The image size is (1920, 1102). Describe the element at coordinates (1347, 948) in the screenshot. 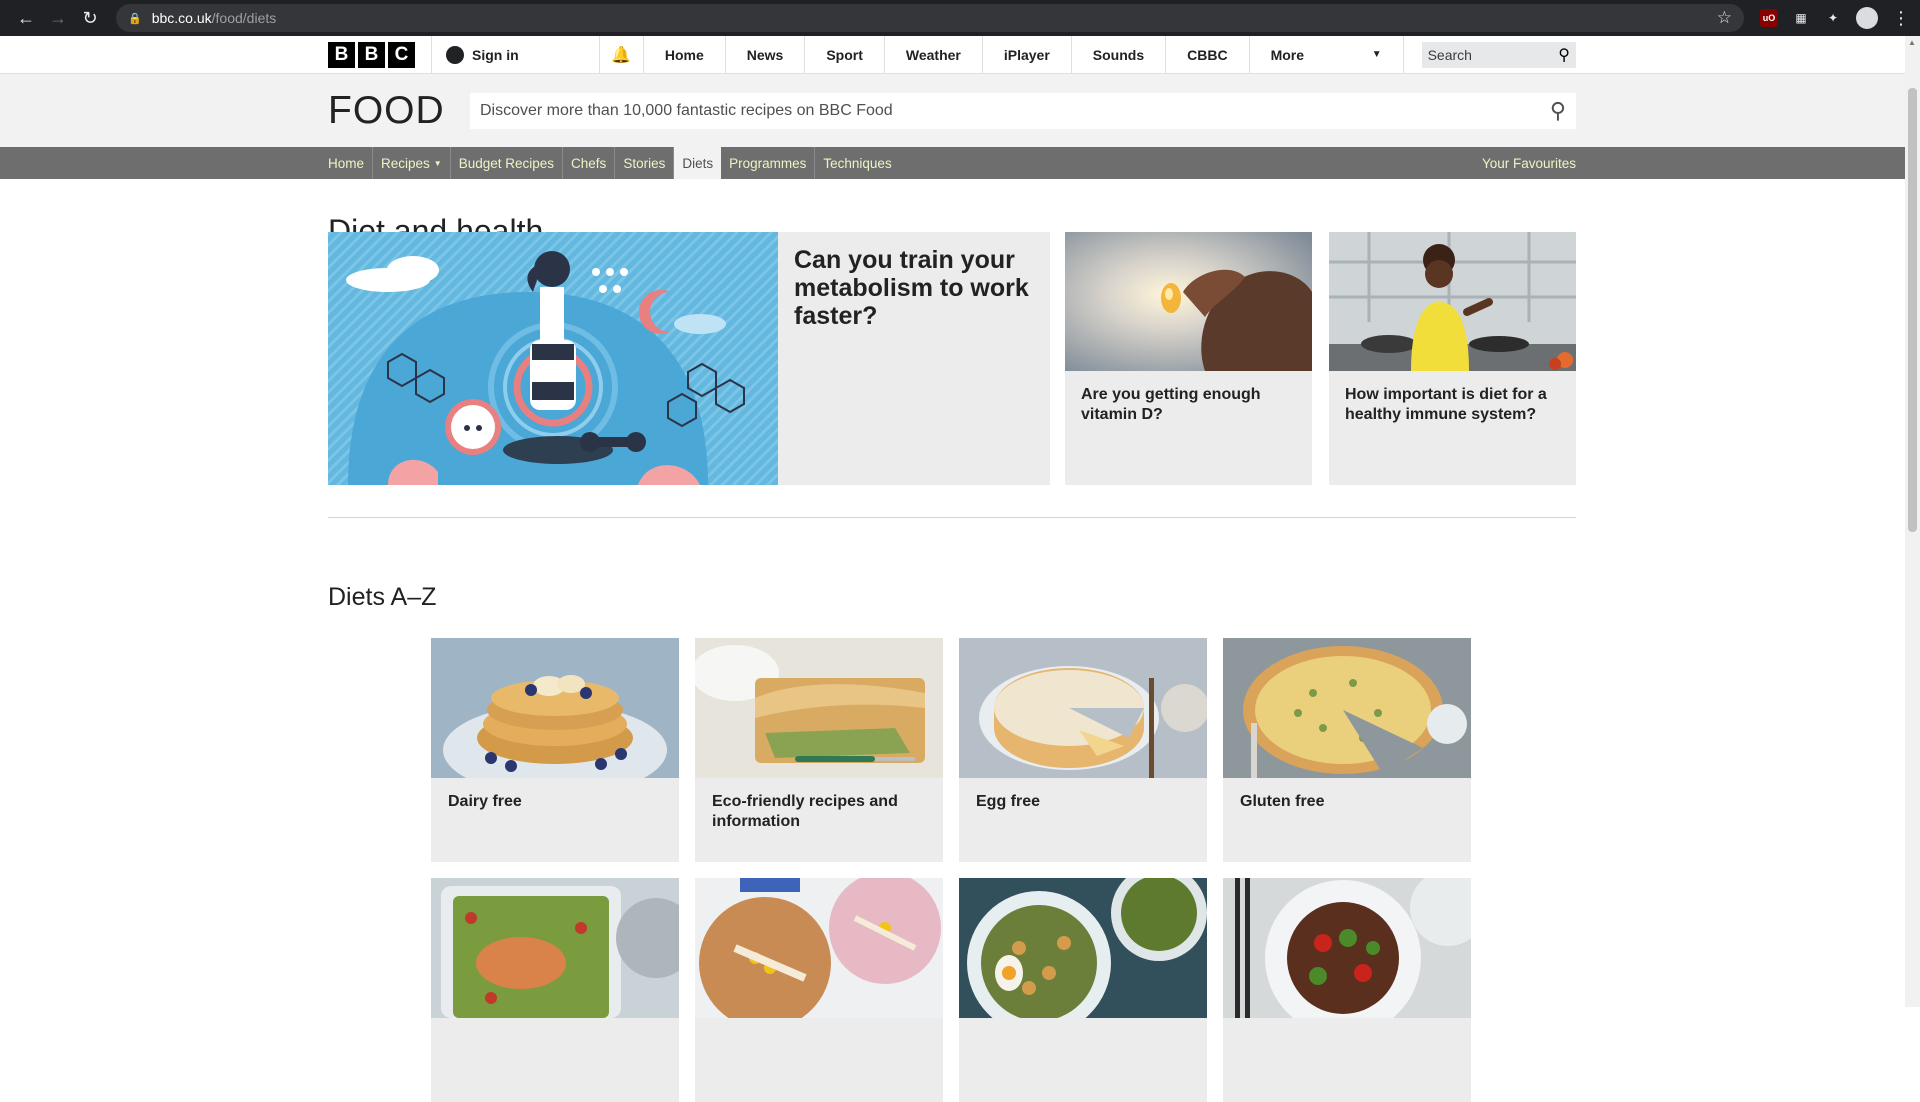

I see `stir-fry-image` at that location.